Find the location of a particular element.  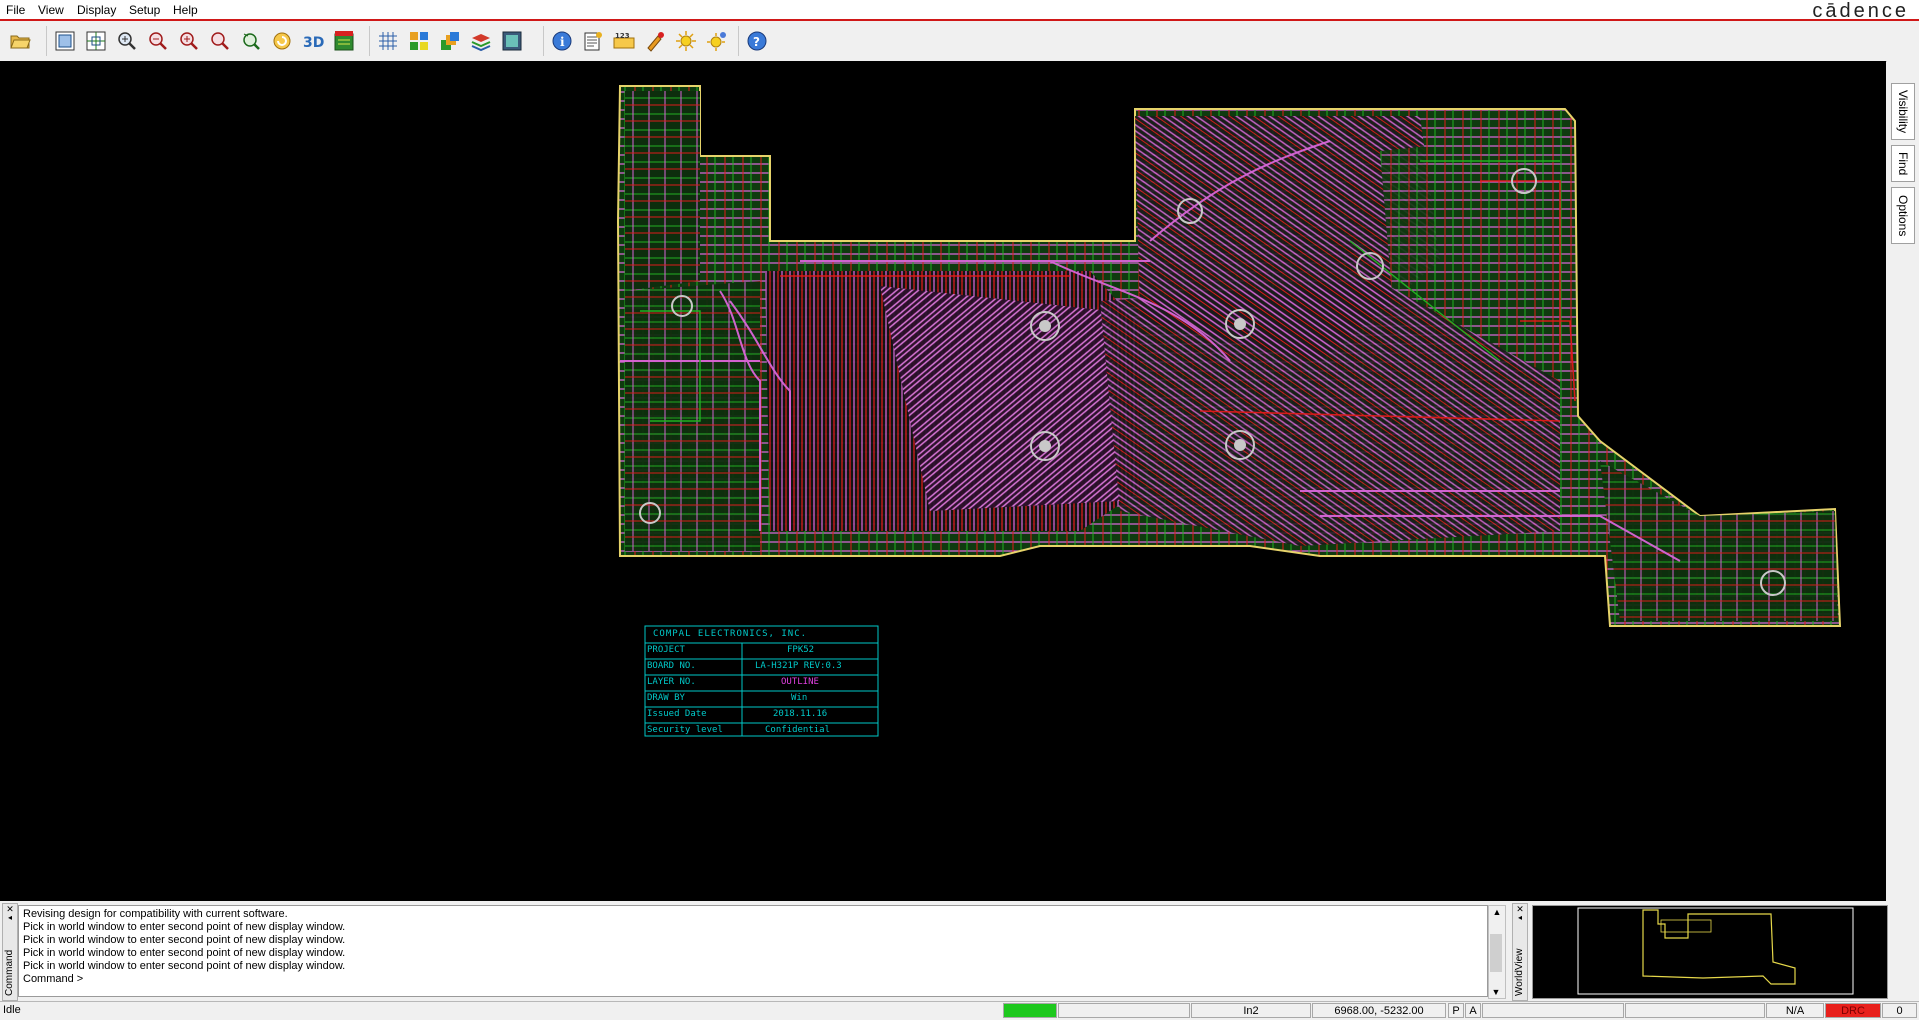

row-label-security: Security level is located at coordinates (685, 730).